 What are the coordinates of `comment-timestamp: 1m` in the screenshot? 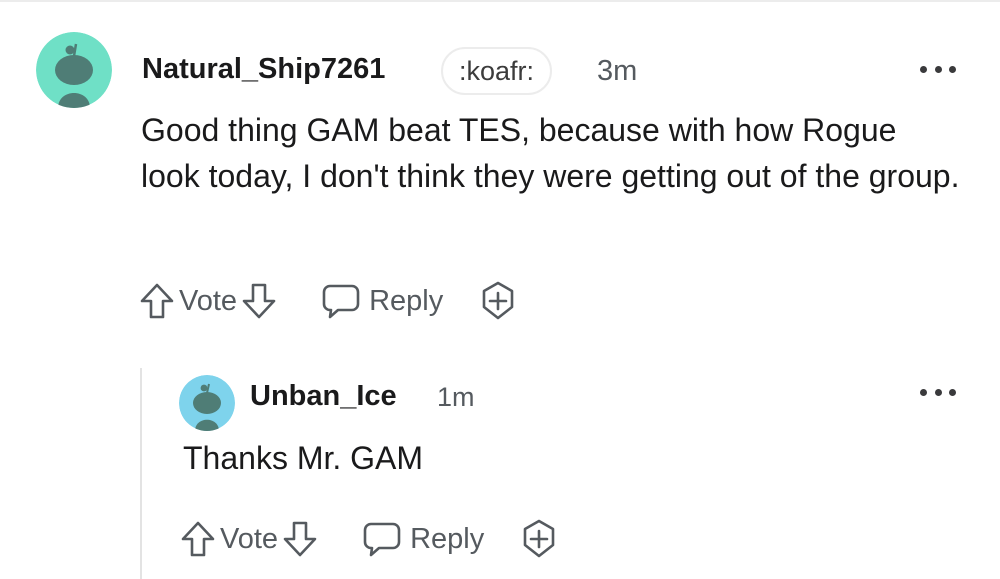 It's located at (456, 397).